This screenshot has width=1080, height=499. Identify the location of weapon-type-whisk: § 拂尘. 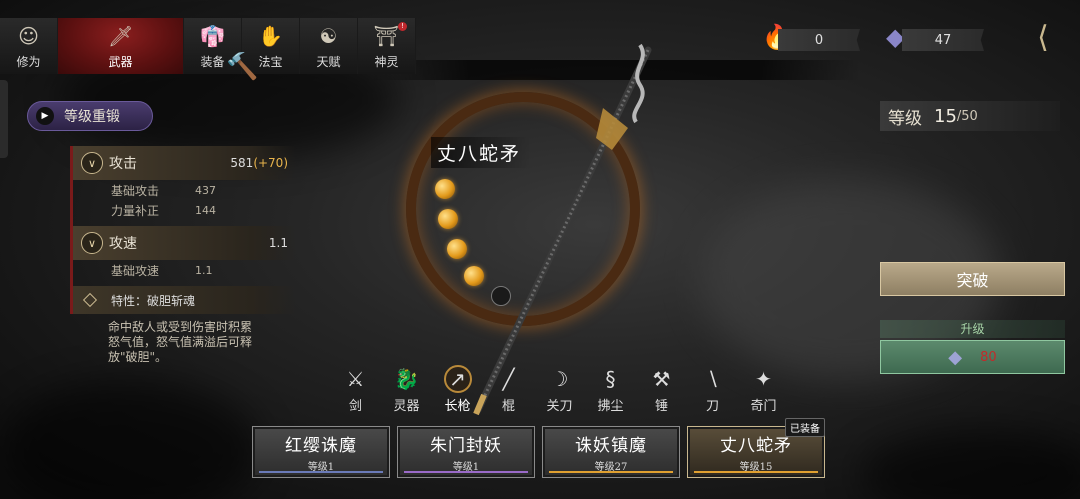
(610, 389).